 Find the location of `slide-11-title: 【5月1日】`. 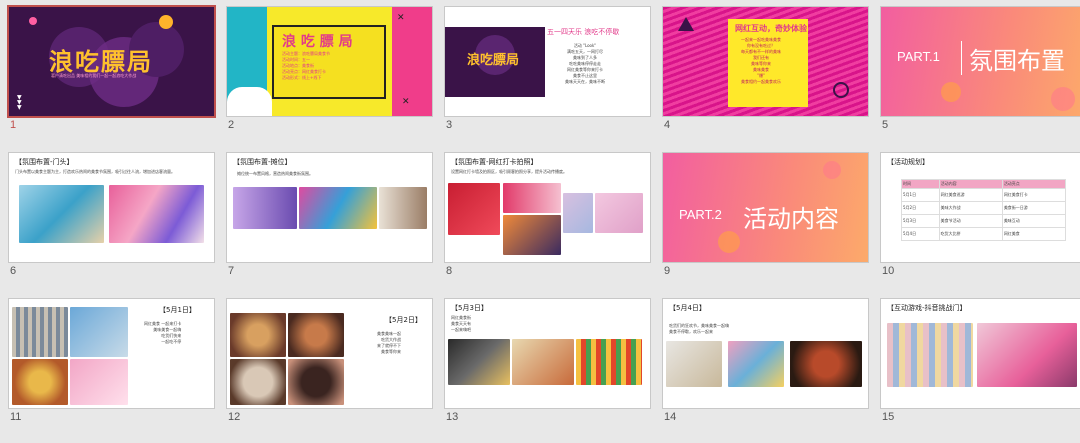

slide-11-title: 【5月1日】 is located at coordinates (177, 310).